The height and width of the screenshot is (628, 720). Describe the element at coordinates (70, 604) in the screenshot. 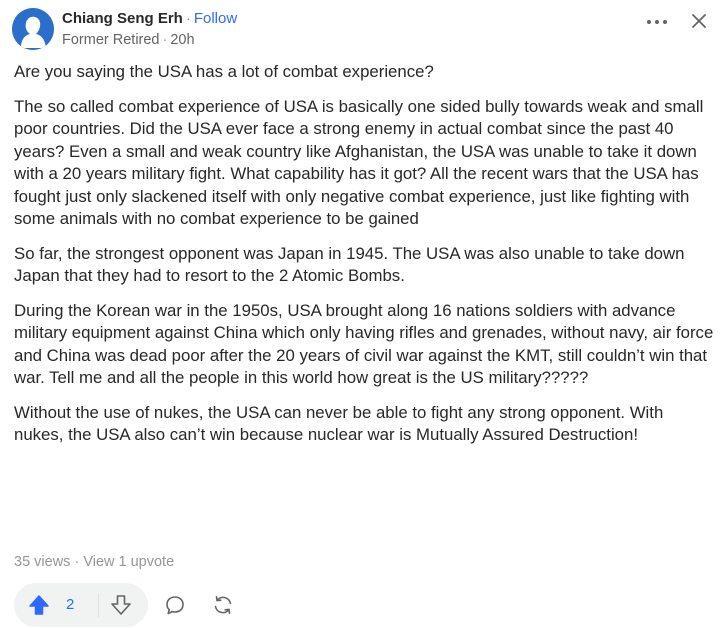

I see `upvote-count: 2` at that location.